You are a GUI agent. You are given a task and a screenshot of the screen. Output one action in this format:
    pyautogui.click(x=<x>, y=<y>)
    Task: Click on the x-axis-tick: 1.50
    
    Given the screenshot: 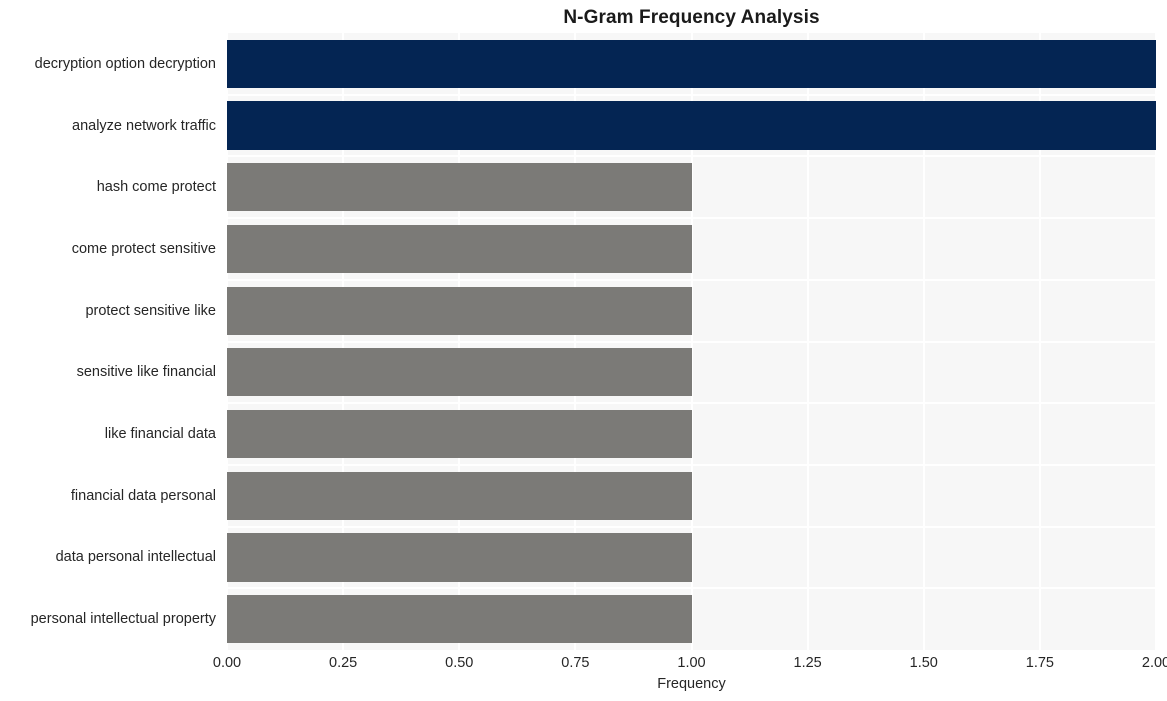 What is the action you would take?
    pyautogui.click(x=923, y=663)
    